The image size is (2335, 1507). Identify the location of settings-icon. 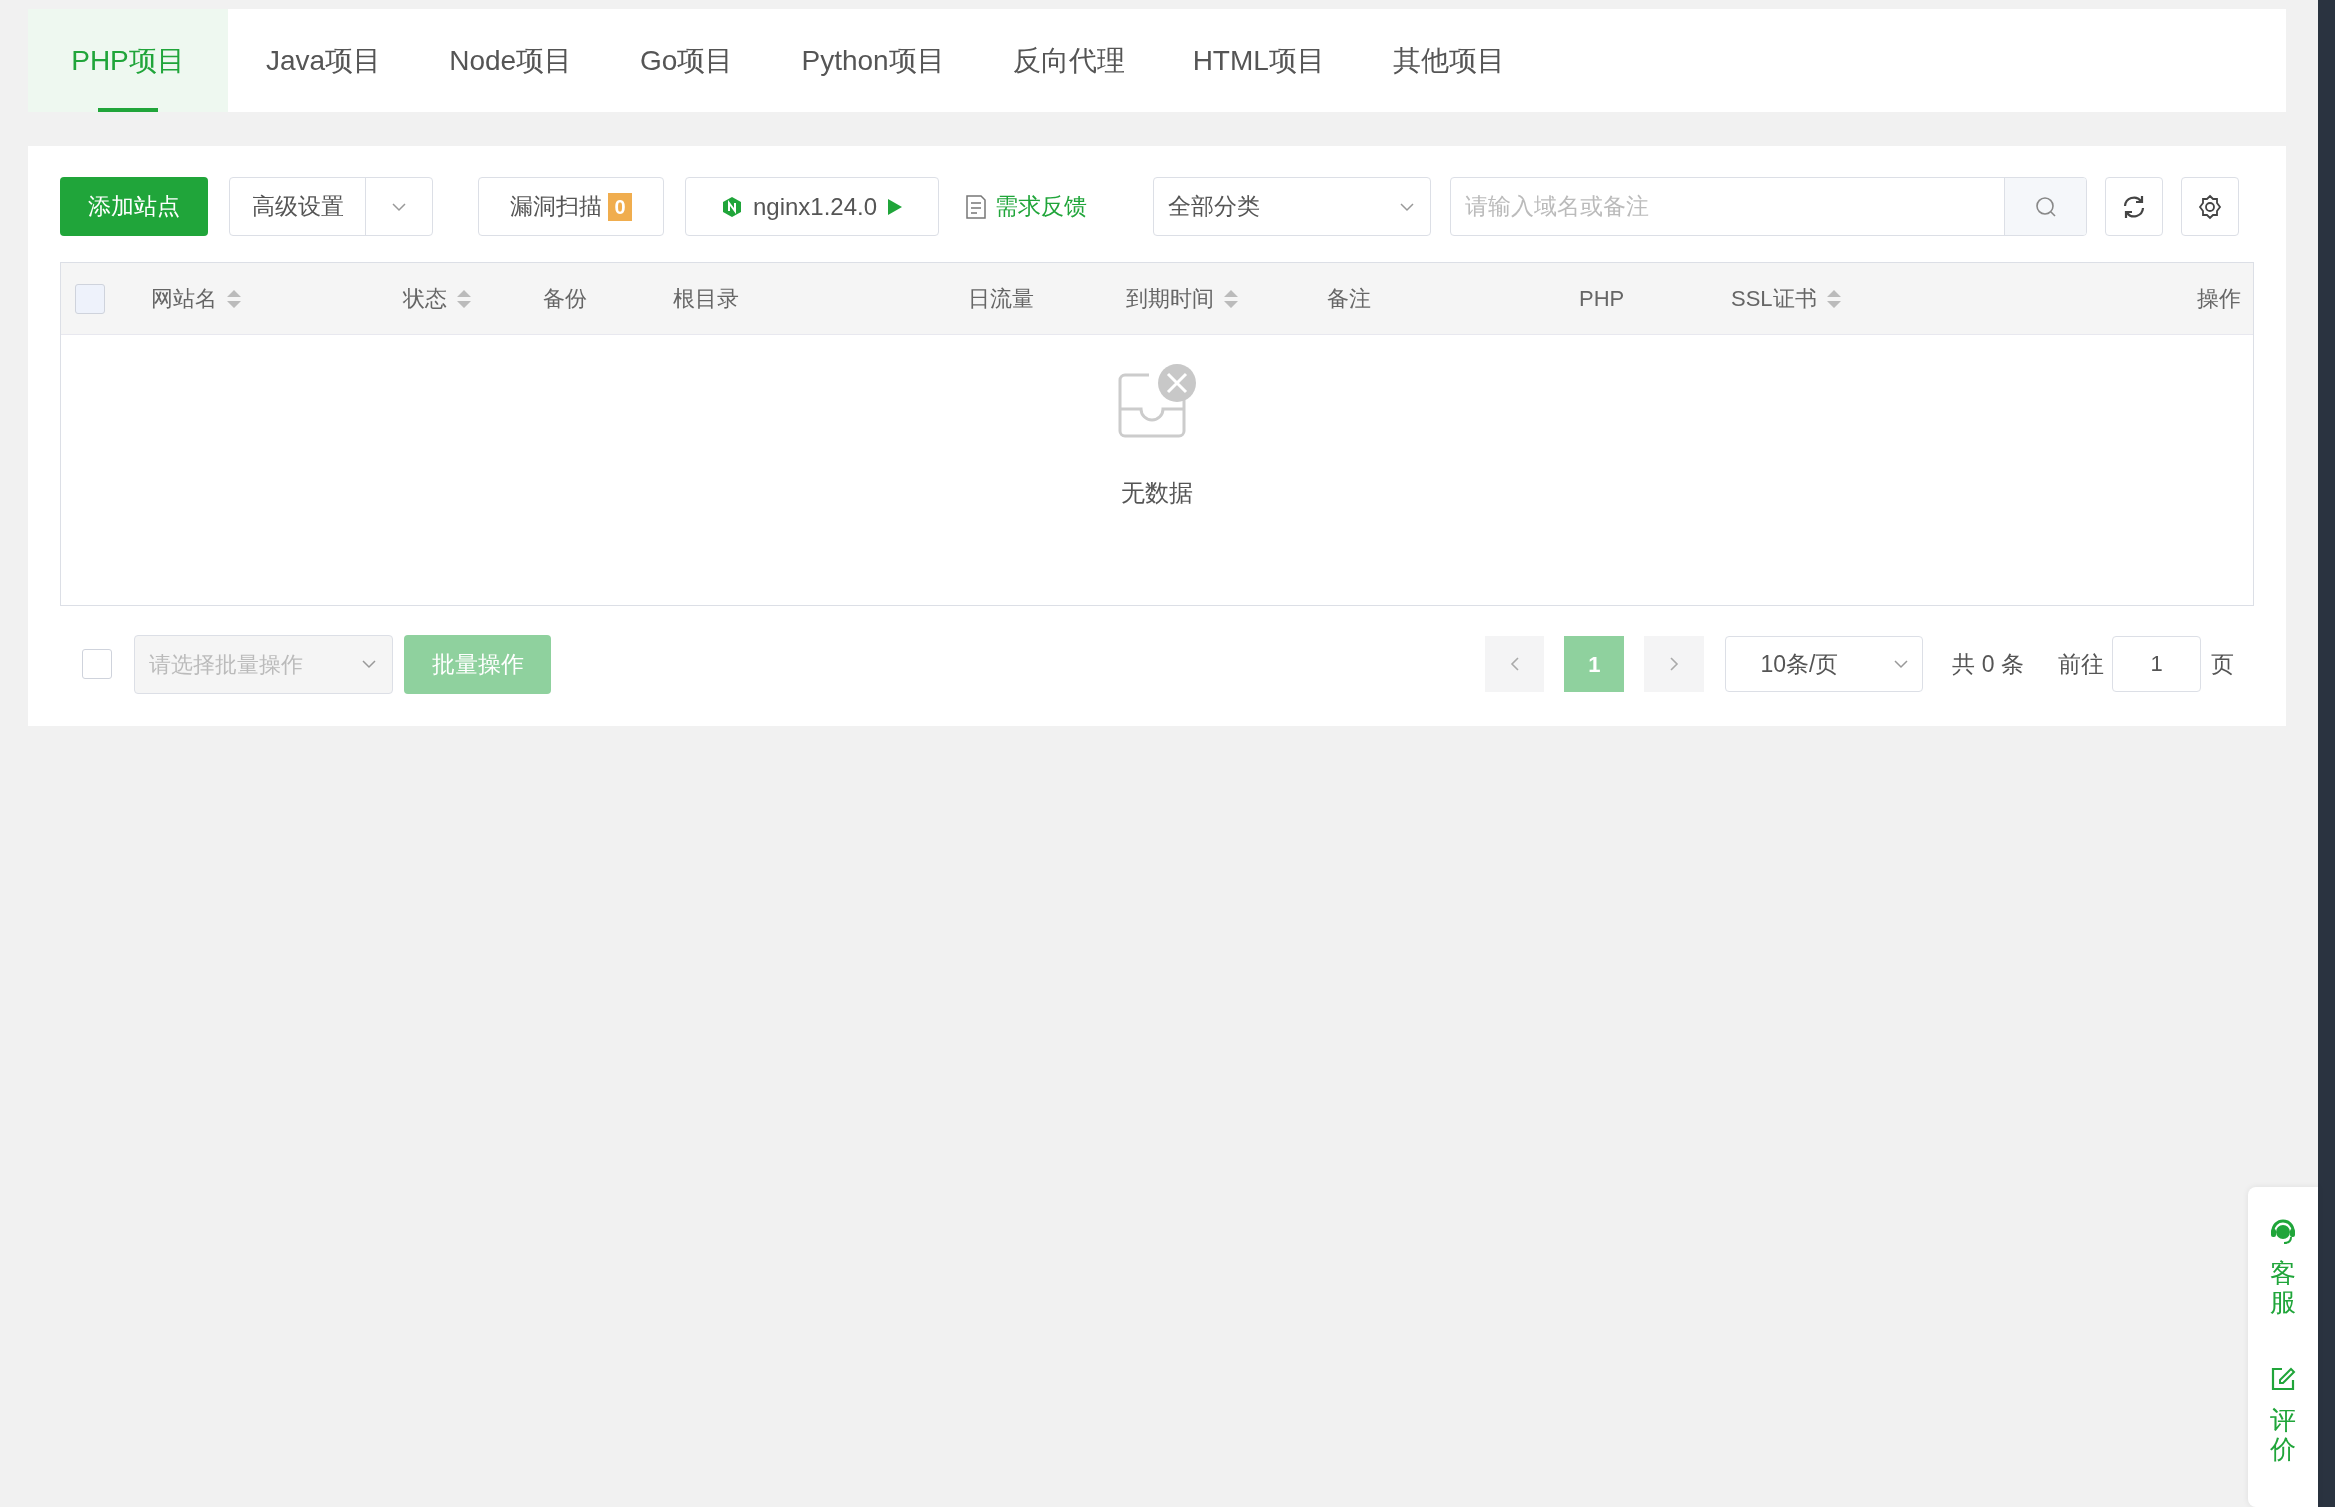
(2210, 206).